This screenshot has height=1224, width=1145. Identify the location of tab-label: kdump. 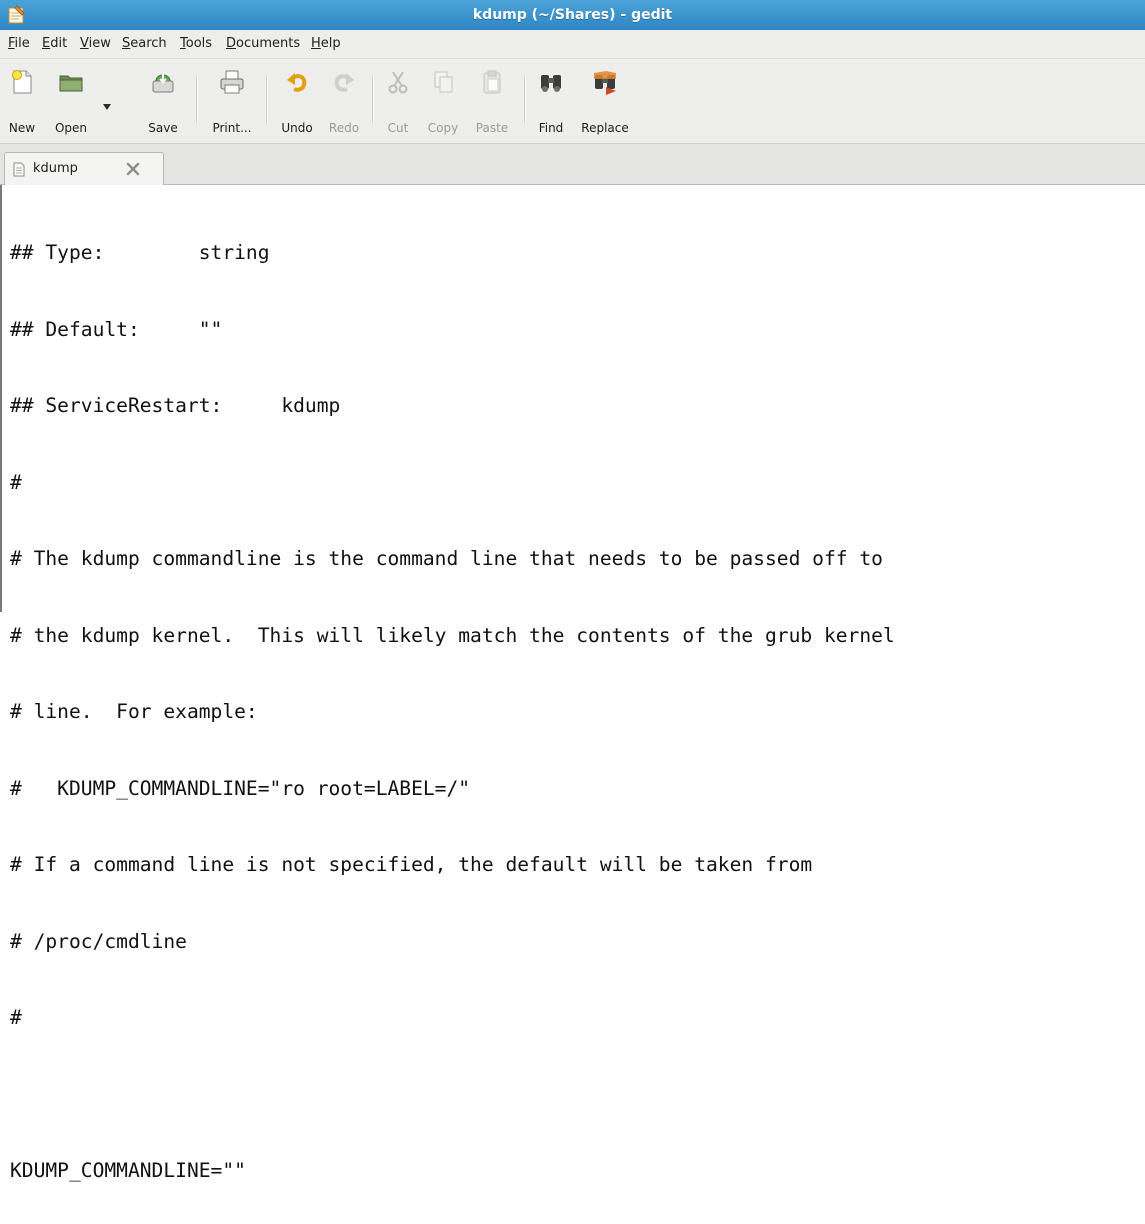
(55, 168).